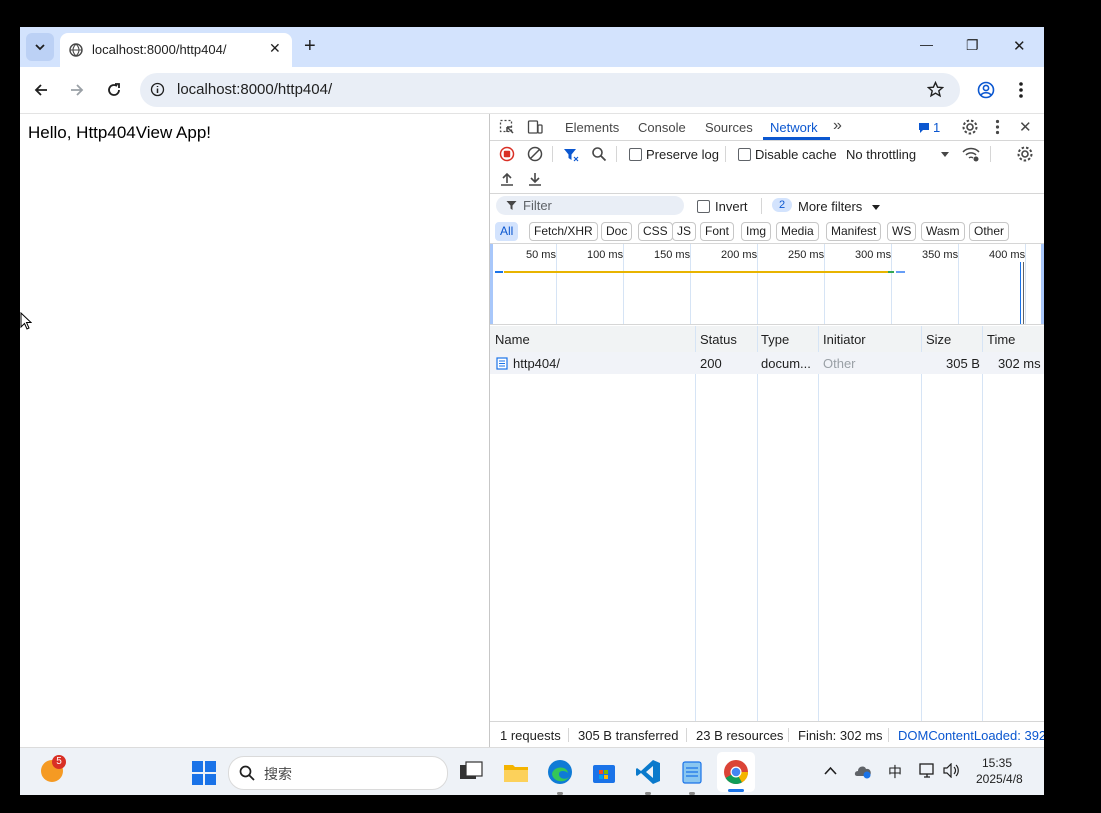 This screenshot has width=1101, height=813. Describe the element at coordinates (507, 127) in the screenshot. I see `inspect-element-icon` at that location.